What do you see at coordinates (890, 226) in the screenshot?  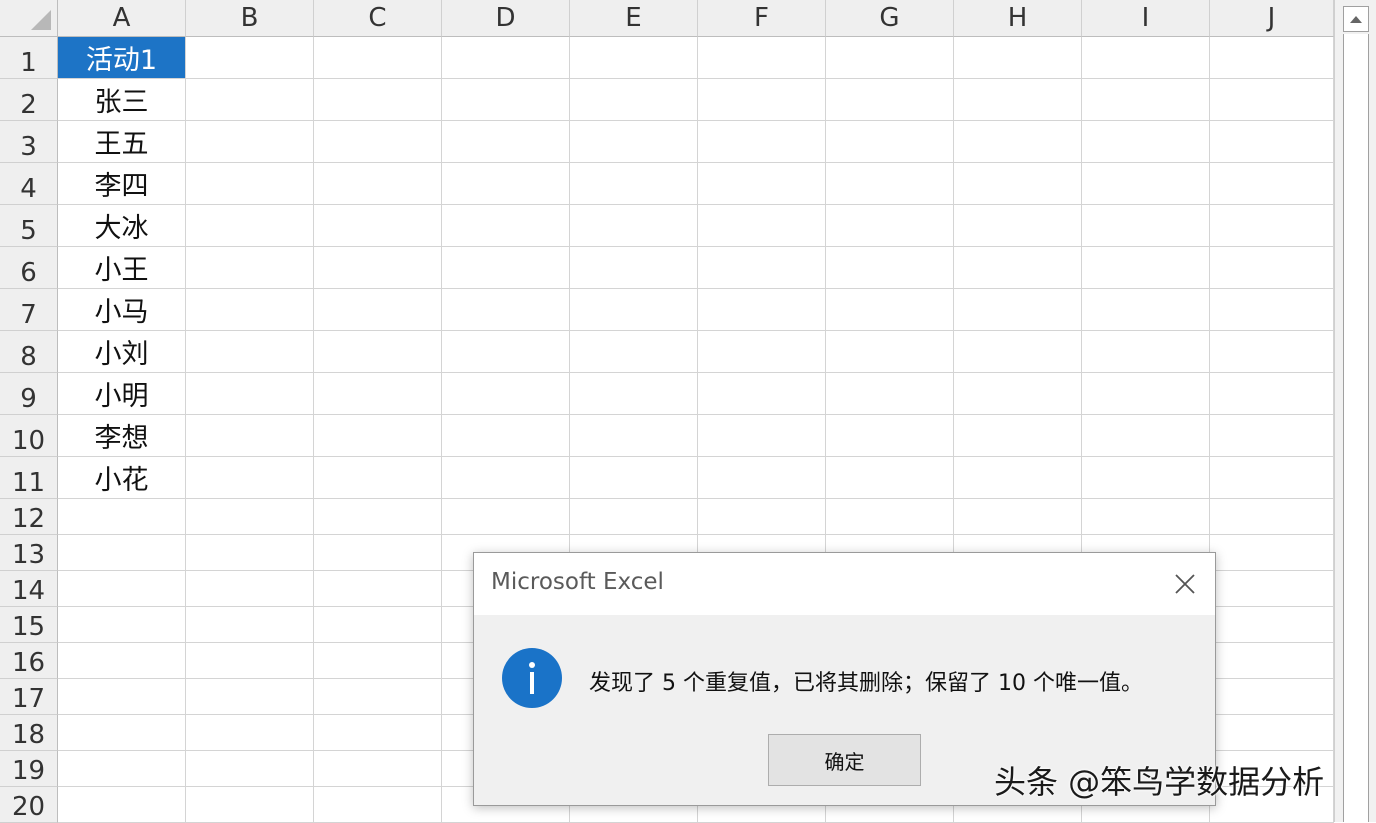 I see `cell-g5` at bounding box center [890, 226].